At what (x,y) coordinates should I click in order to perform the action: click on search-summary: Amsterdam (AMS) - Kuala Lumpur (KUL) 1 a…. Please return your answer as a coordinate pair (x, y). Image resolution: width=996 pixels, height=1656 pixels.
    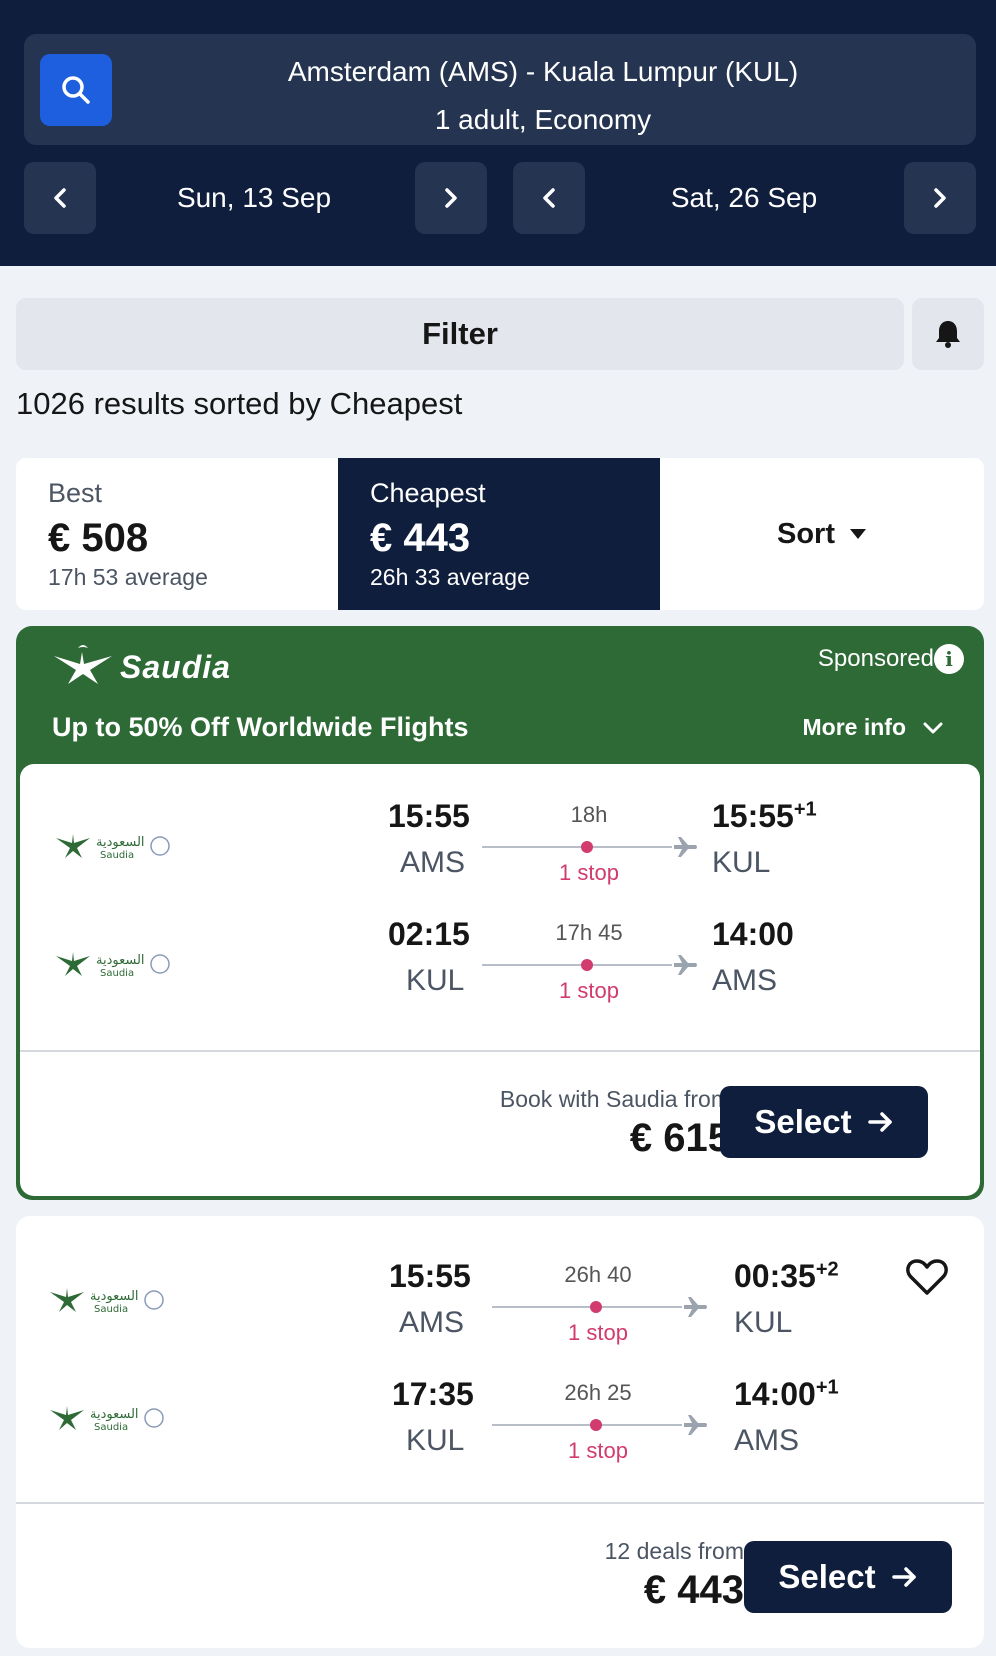
    Looking at the image, I should click on (500, 89).